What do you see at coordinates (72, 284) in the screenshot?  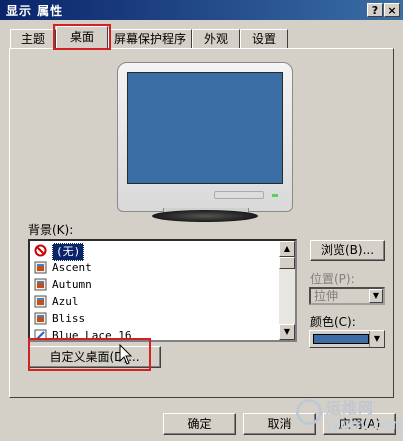 I see `list-item-label: Autumn` at bounding box center [72, 284].